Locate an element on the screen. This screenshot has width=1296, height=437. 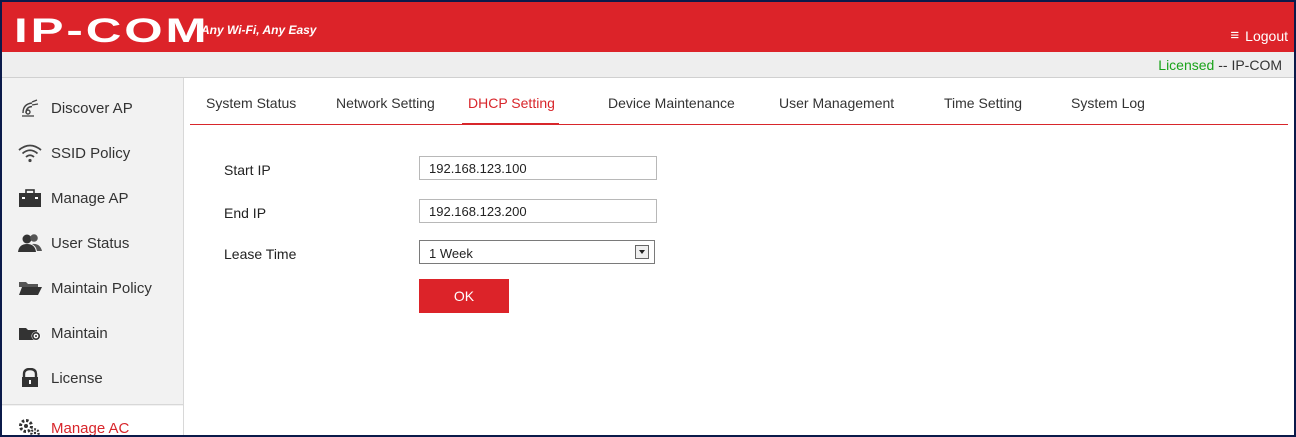
tab-device-maintenance: Device Maintenance is located at coordinates (671, 101).